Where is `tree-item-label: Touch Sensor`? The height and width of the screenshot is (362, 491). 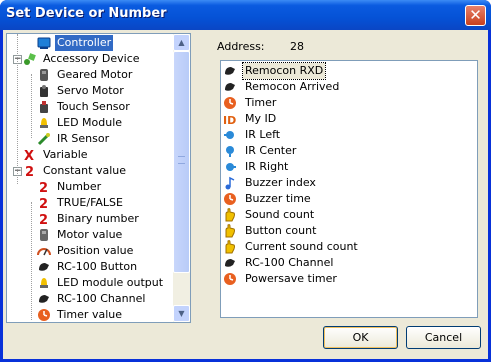
tree-item-label: Touch Sensor is located at coordinates (93, 106).